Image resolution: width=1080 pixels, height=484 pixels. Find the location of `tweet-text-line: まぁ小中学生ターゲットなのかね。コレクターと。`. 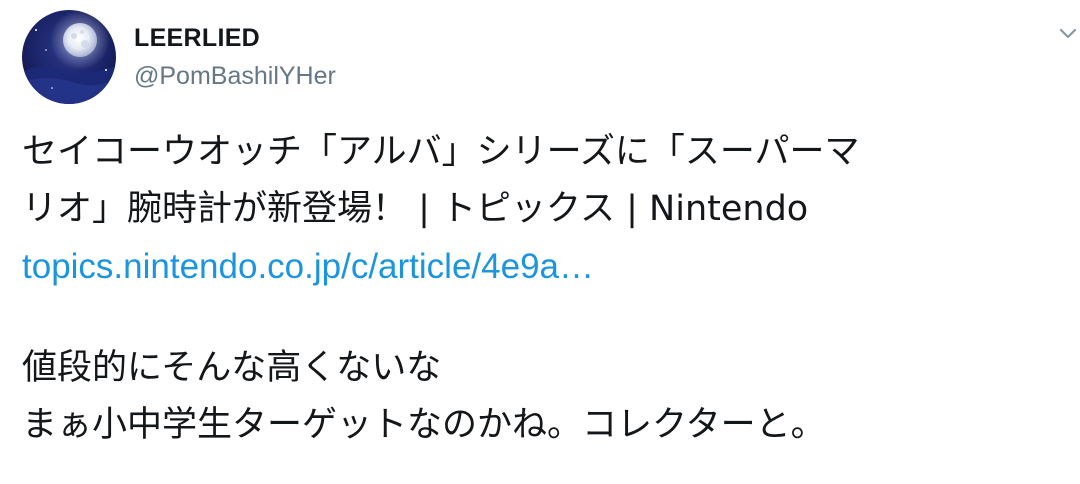

tweet-text-line: まぁ小中学生ターゲットなのかね。コレクターと。 is located at coordinates (424, 425).